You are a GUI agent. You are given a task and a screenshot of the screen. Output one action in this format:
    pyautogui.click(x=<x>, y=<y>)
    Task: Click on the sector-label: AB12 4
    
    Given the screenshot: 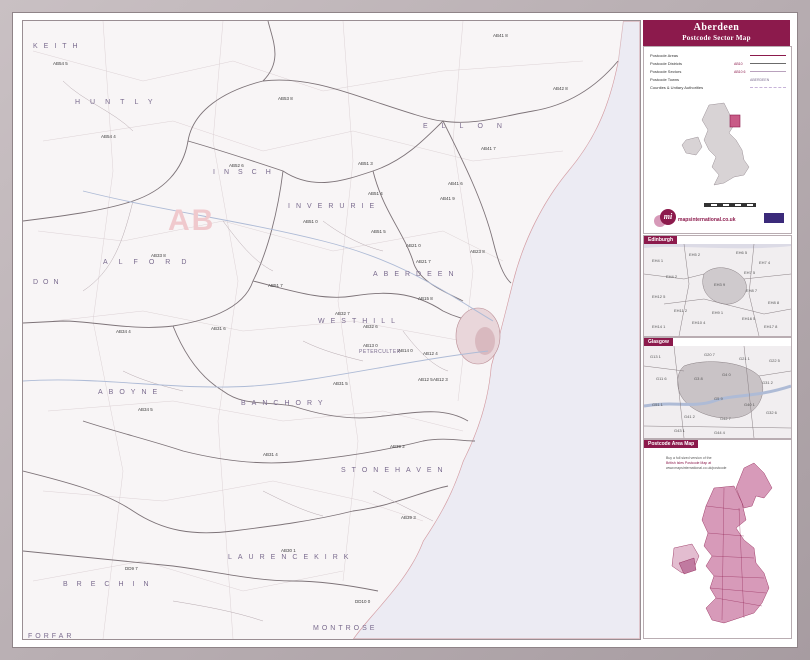 What is the action you would take?
    pyautogui.click(x=430, y=353)
    